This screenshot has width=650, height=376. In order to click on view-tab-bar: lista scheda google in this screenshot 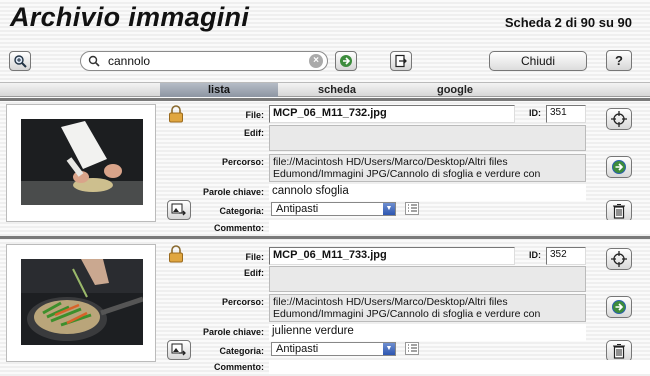, I will do `click(325, 89)`.